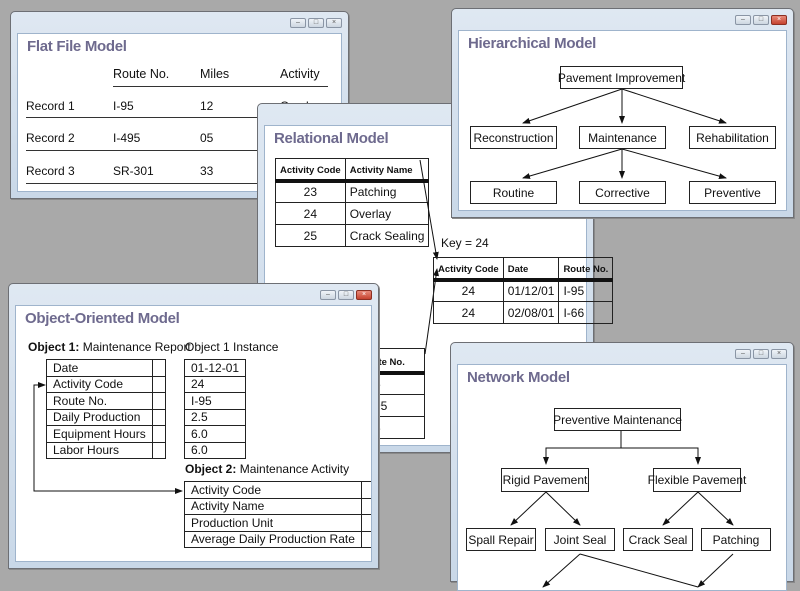 The width and height of the screenshot is (800, 591). Describe the element at coordinates (531, 312) in the screenshot. I see `date-cell: 02/08/01` at that location.